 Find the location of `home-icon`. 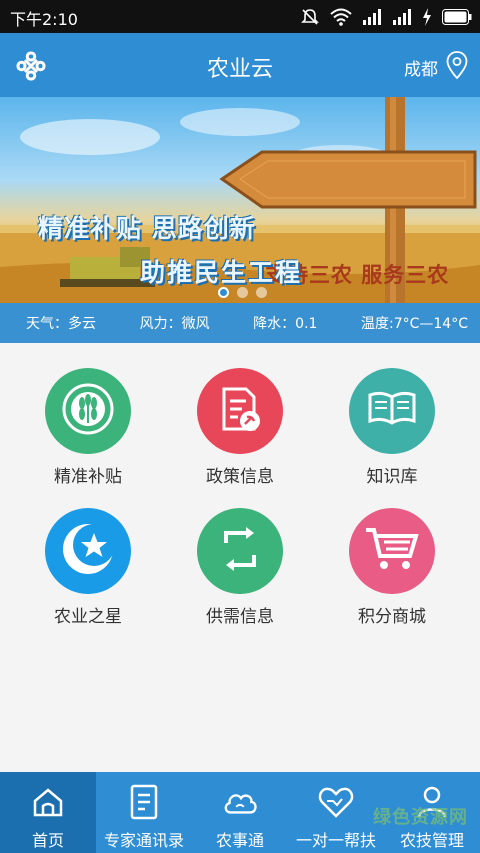

home-icon is located at coordinates (48, 802).